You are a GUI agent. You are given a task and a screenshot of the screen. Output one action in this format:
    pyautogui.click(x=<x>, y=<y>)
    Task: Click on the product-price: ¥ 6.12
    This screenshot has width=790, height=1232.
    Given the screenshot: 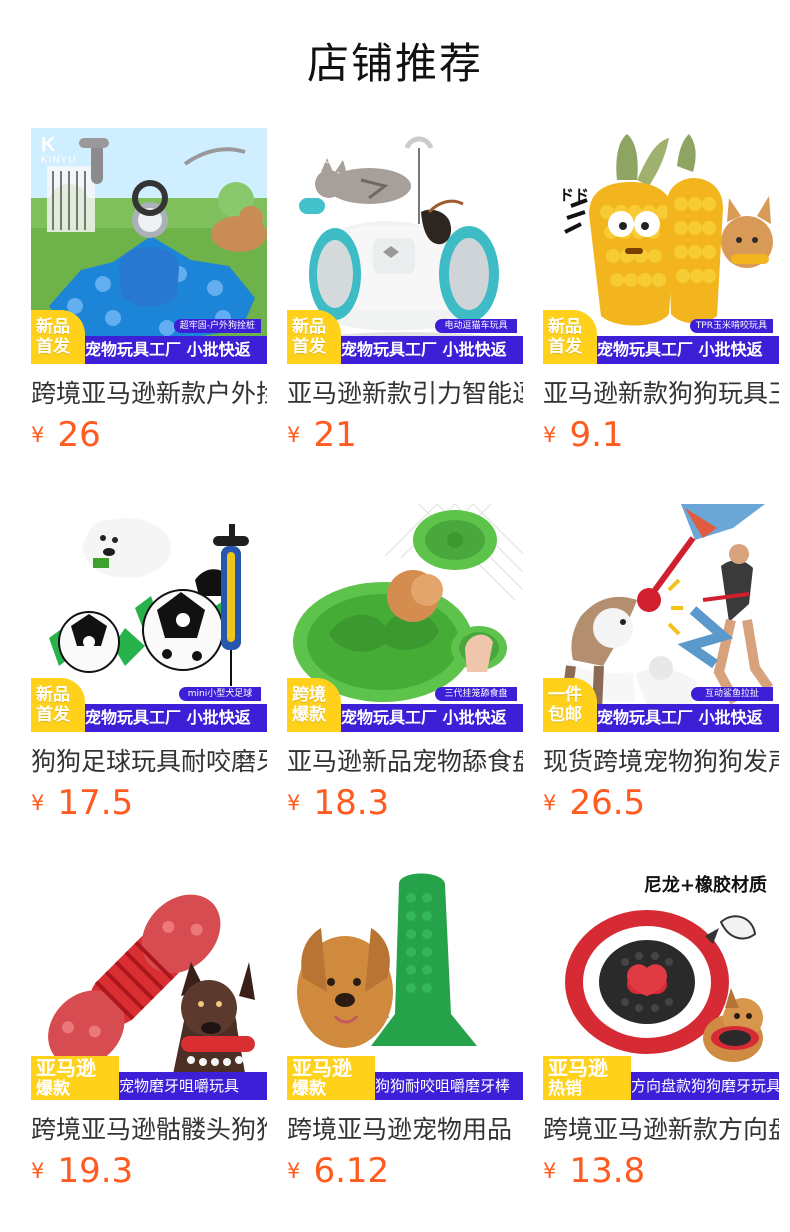 What is the action you would take?
    pyautogui.click(x=338, y=1171)
    